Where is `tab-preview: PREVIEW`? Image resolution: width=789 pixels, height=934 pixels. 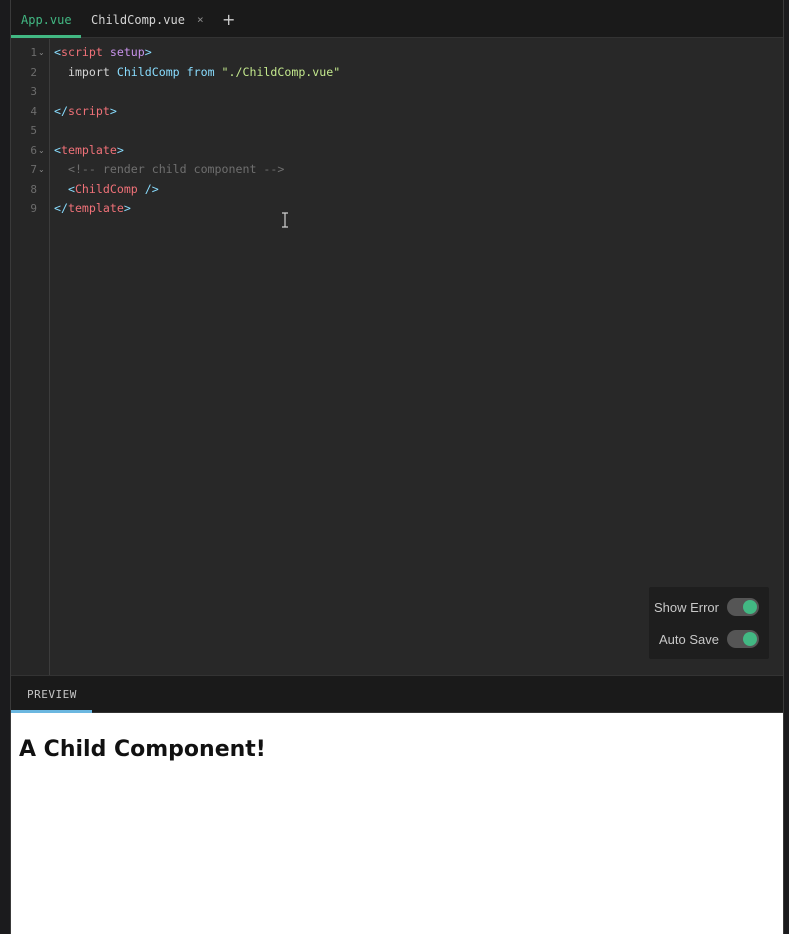
tab-preview: PREVIEW is located at coordinates (51, 694).